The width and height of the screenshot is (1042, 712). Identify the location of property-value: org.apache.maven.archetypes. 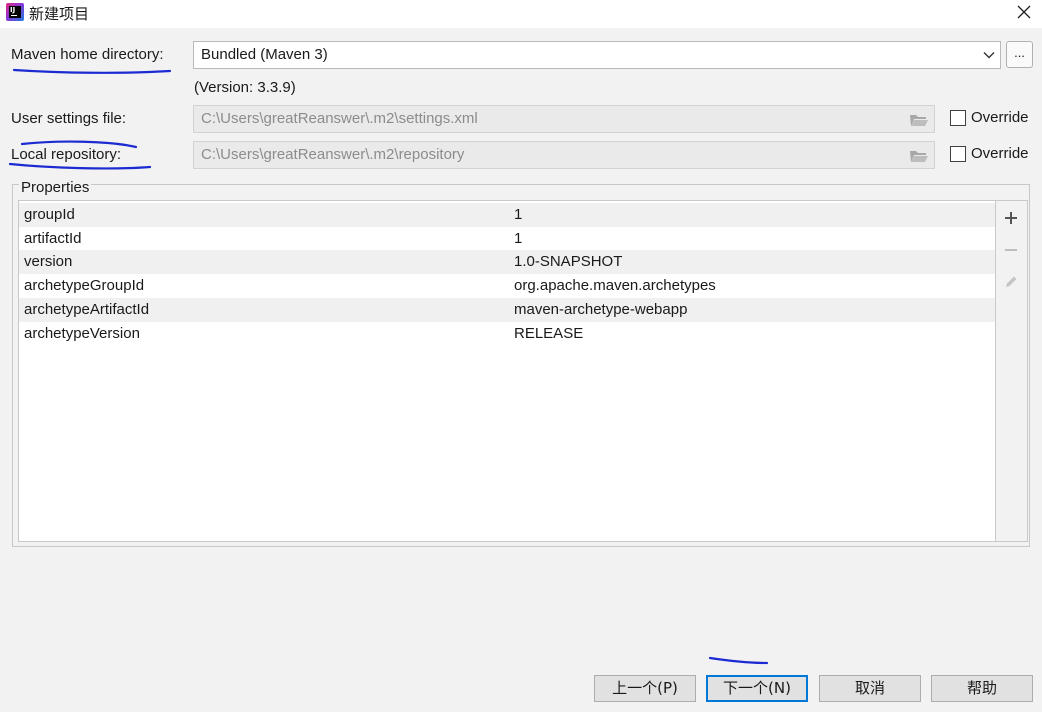
(615, 285).